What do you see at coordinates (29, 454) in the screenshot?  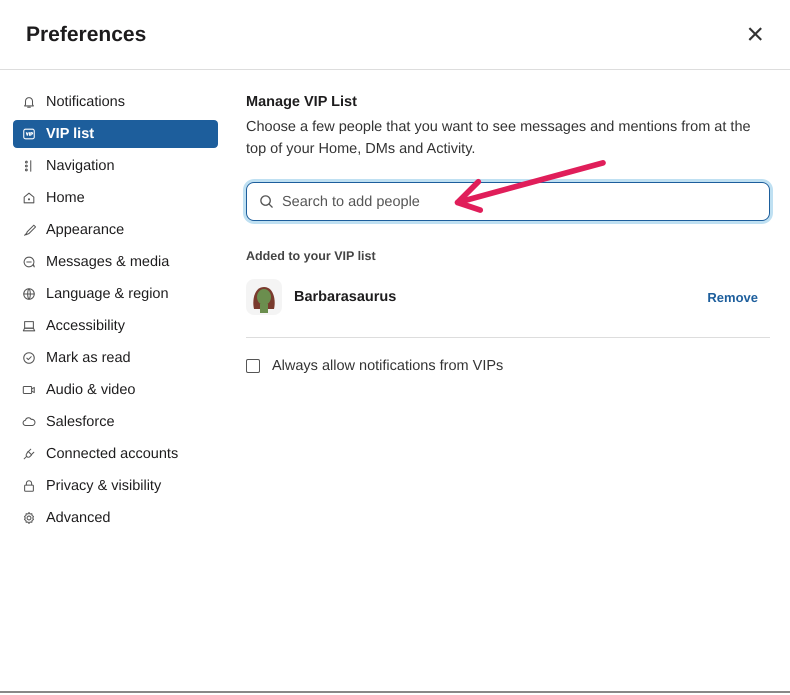 I see `plug-icon` at bounding box center [29, 454].